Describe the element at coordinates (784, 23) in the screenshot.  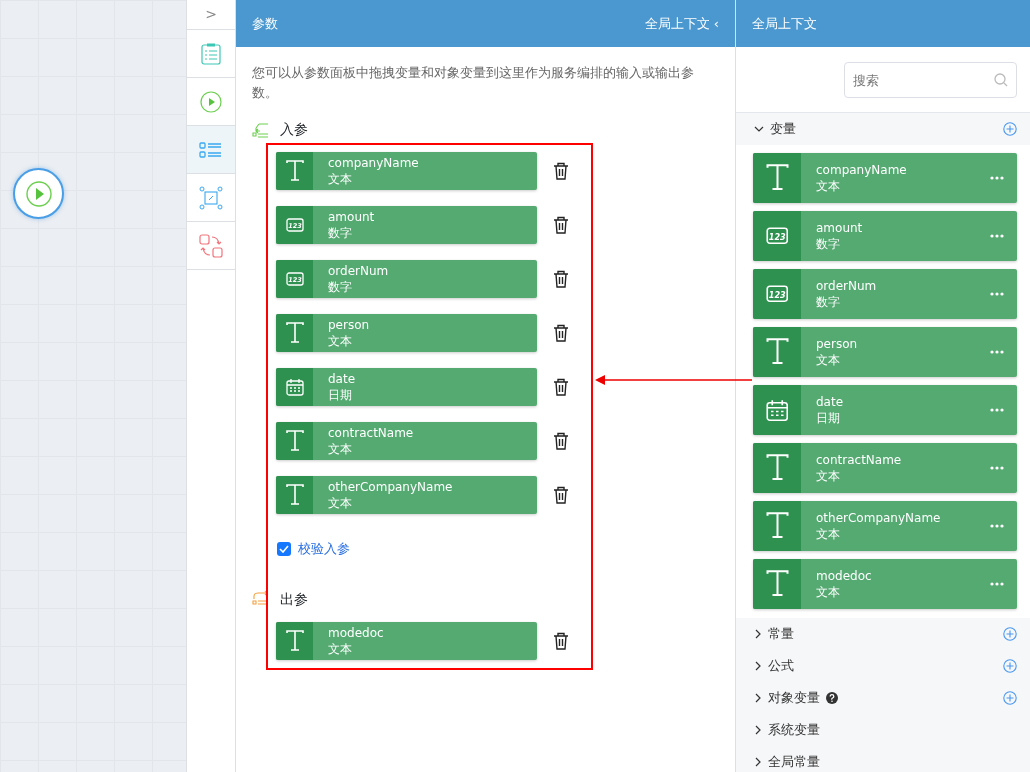
I see `panel-title: 全局上下文` at that location.